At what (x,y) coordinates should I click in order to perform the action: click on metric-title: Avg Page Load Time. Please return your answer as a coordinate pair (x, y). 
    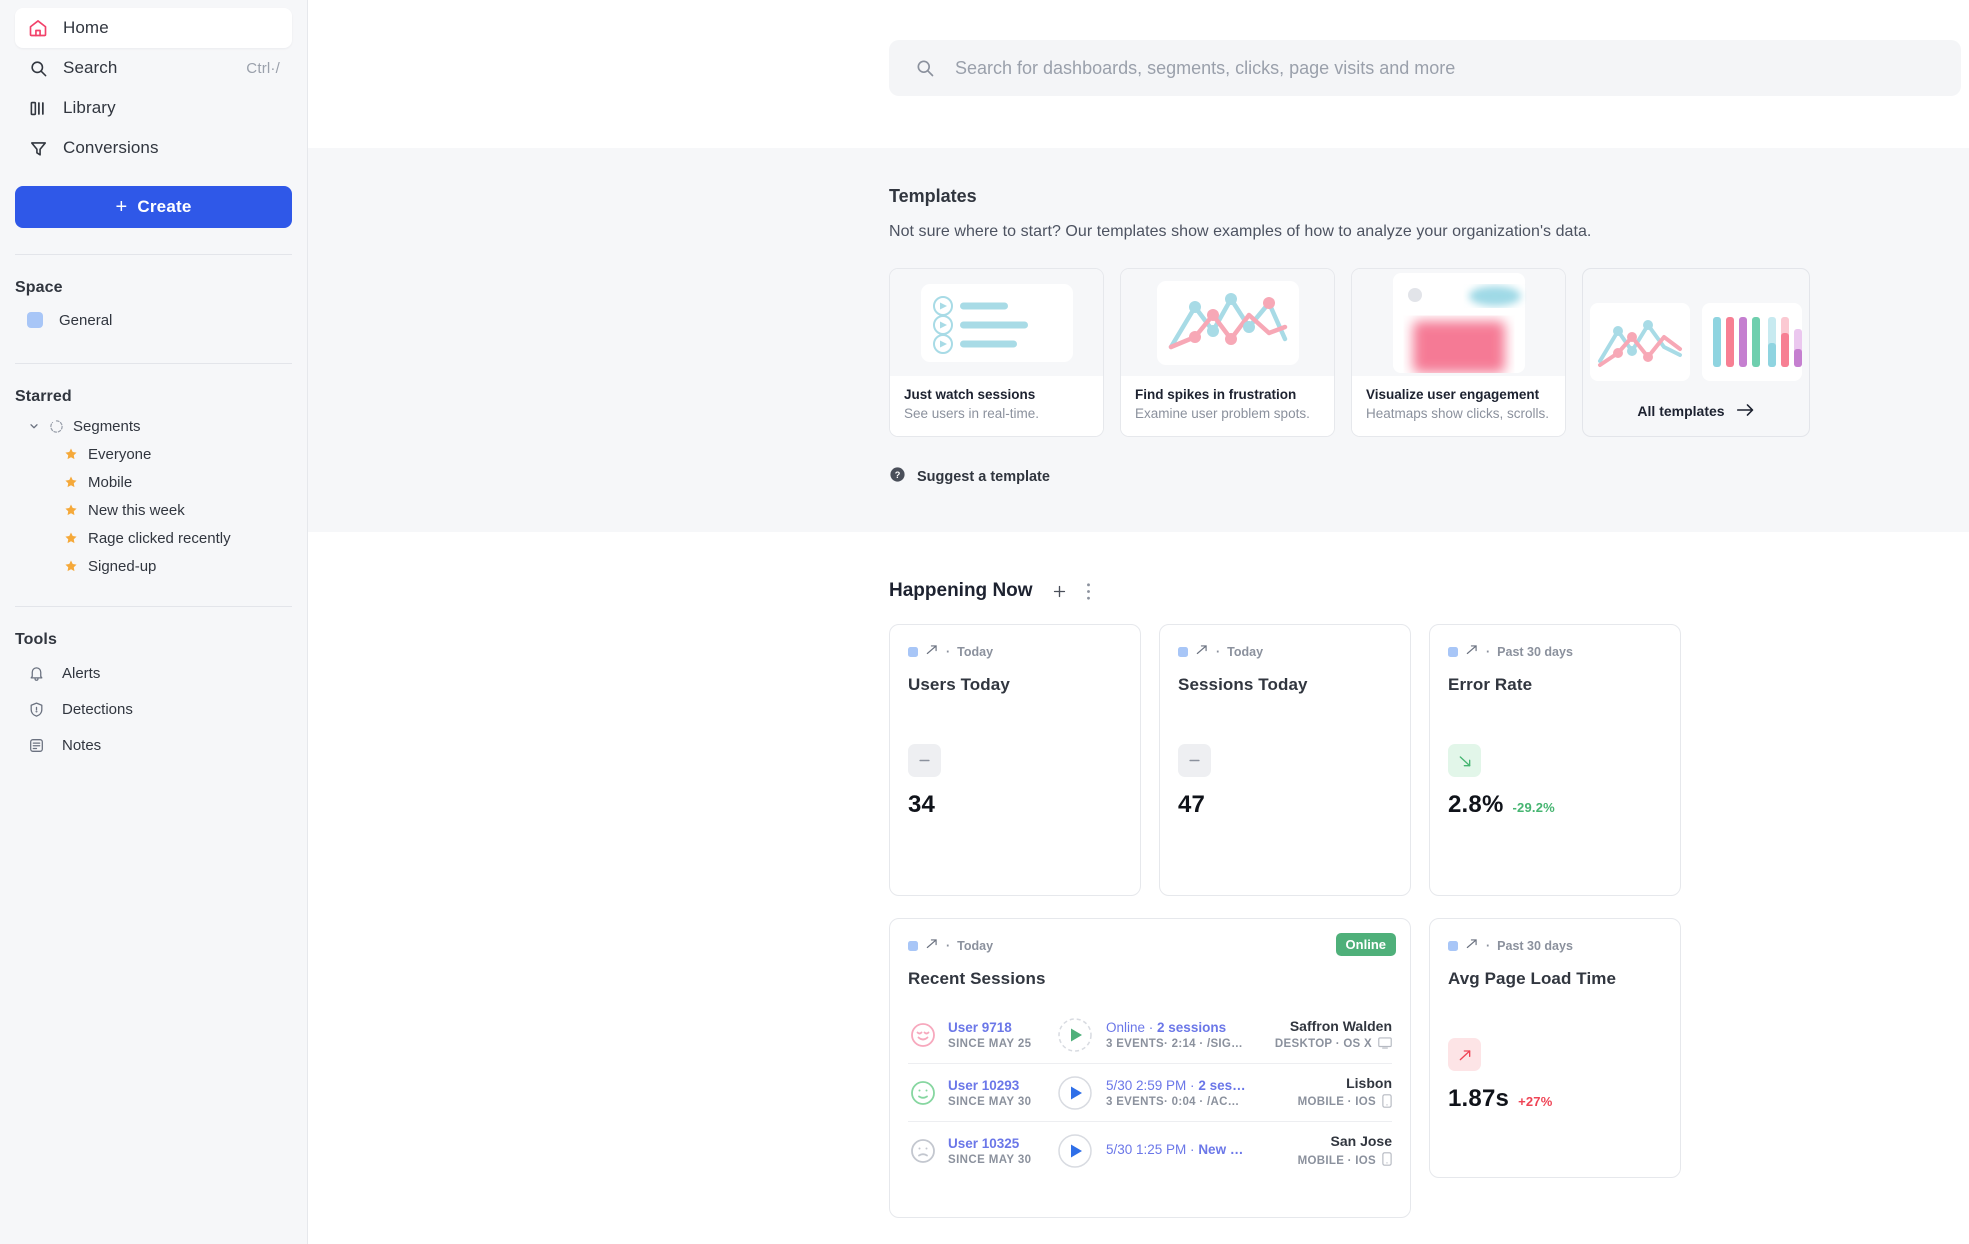
    Looking at the image, I should click on (1532, 978).